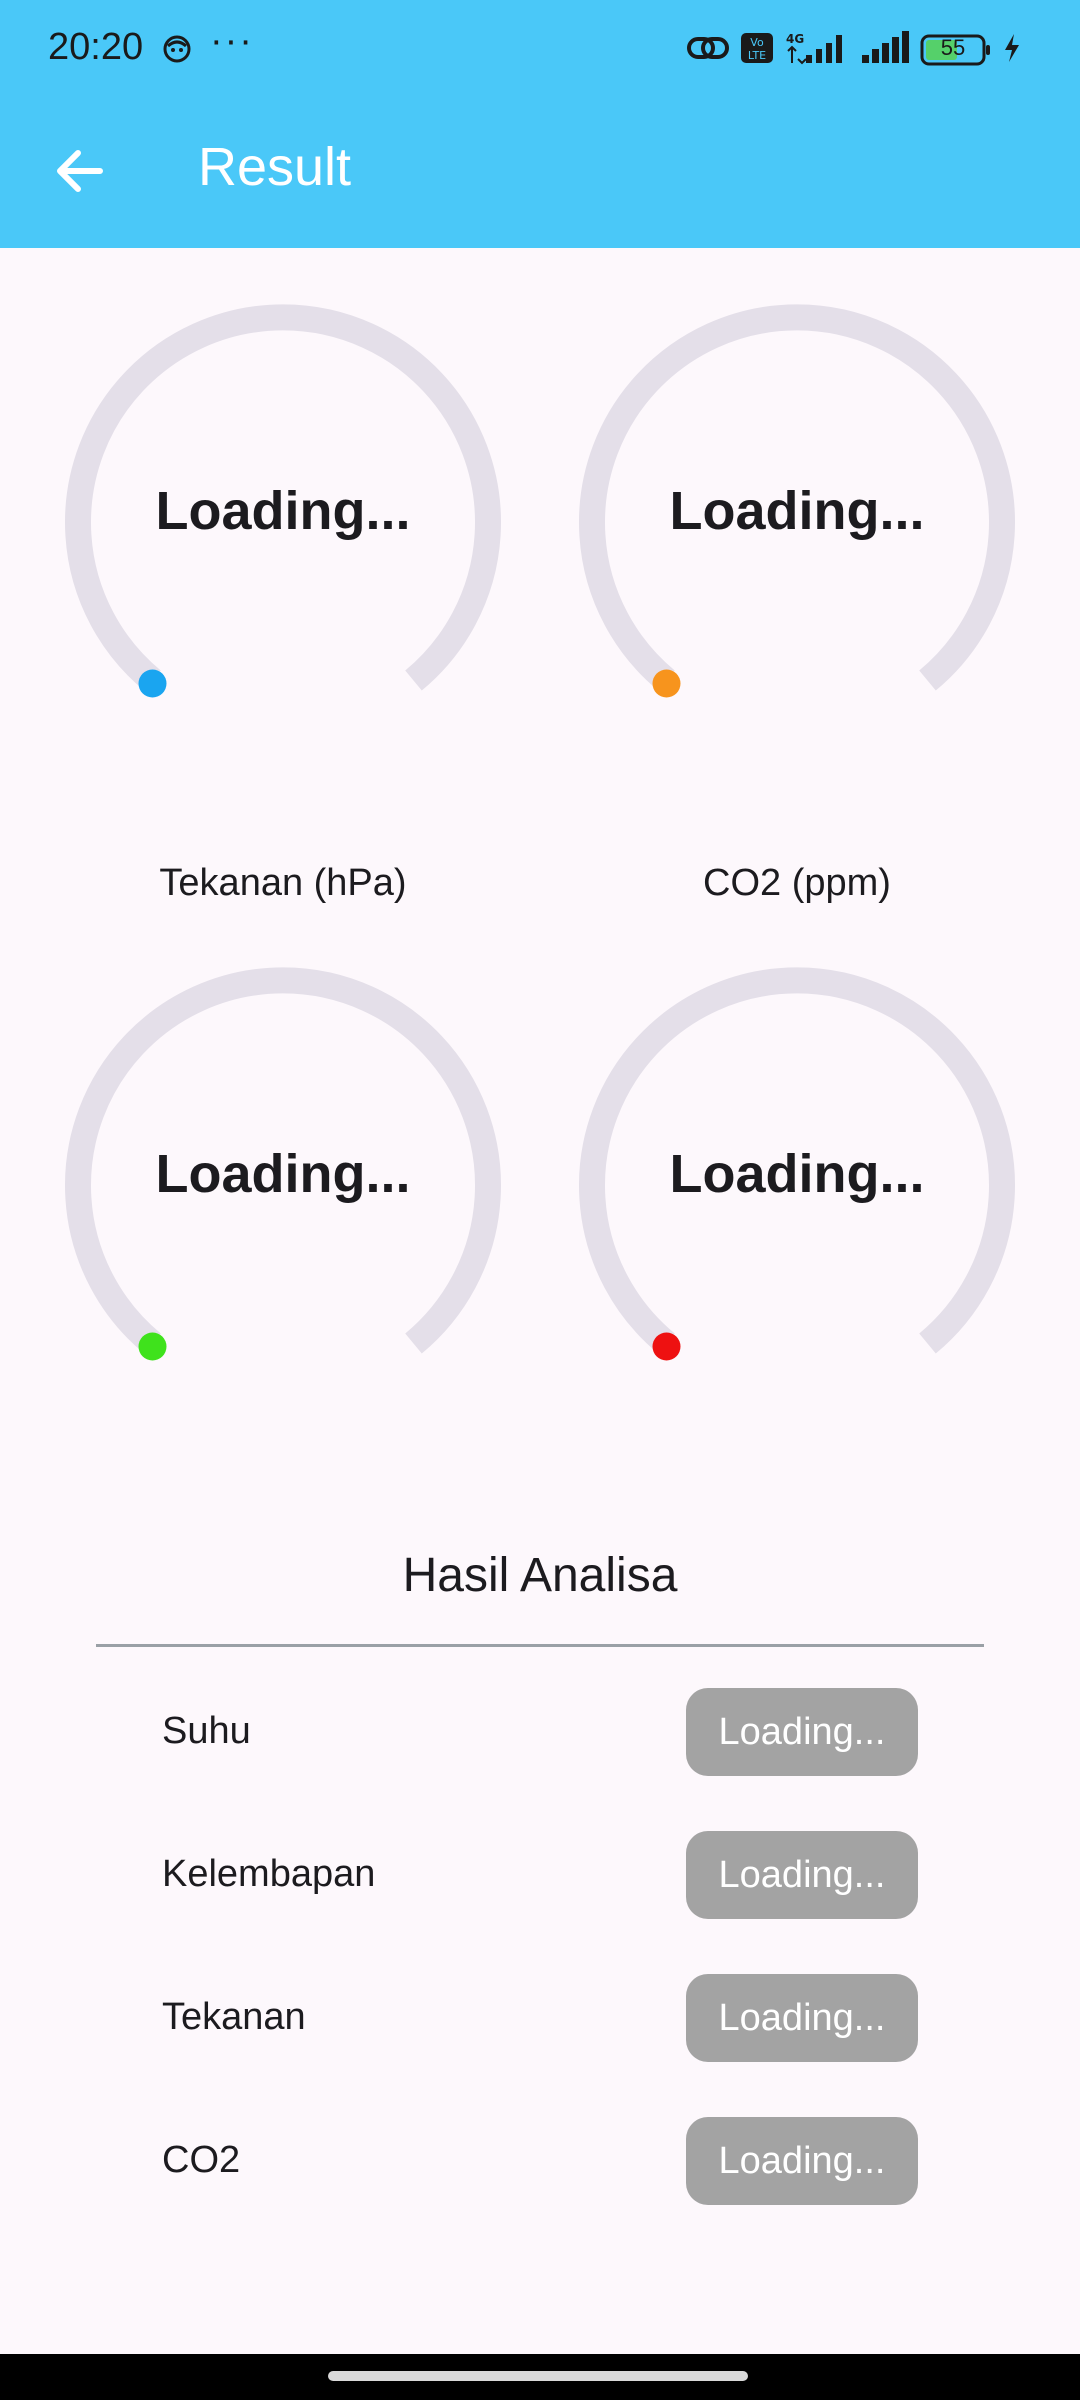 The height and width of the screenshot is (2400, 1080). I want to click on analysis-row-label-kelembapan: Kelembapan, so click(269, 1874).